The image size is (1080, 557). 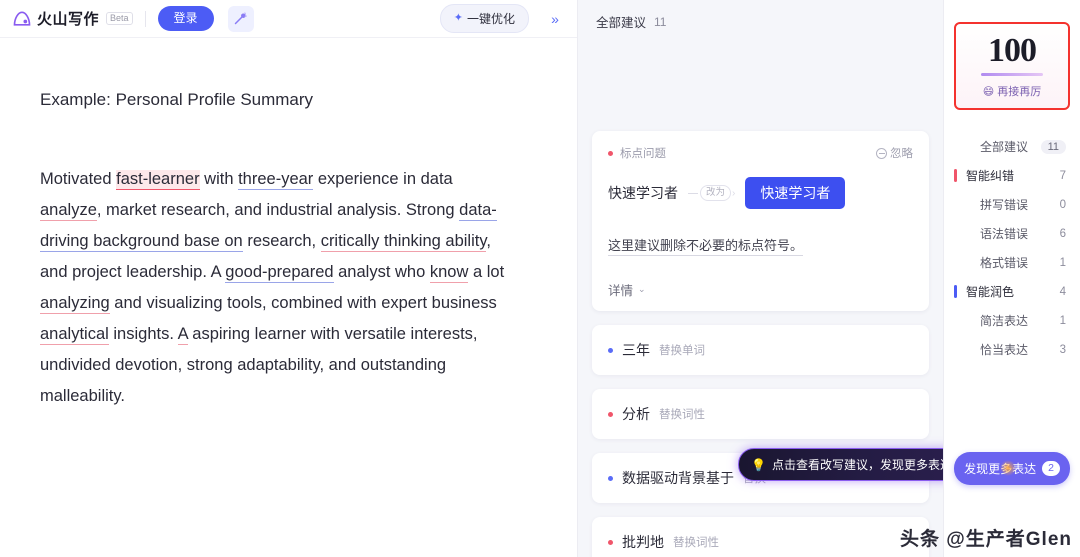 I want to click on one-click-optimize-button: ✦ 一键优化, so click(x=484, y=18).